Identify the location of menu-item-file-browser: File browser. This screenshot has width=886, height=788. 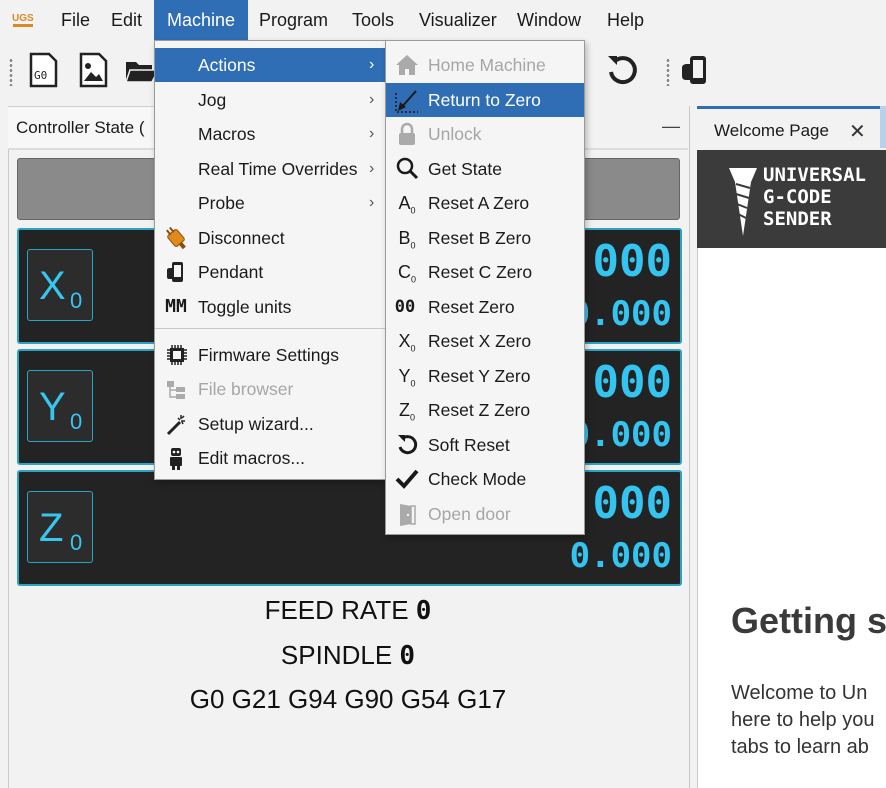
(271, 389).